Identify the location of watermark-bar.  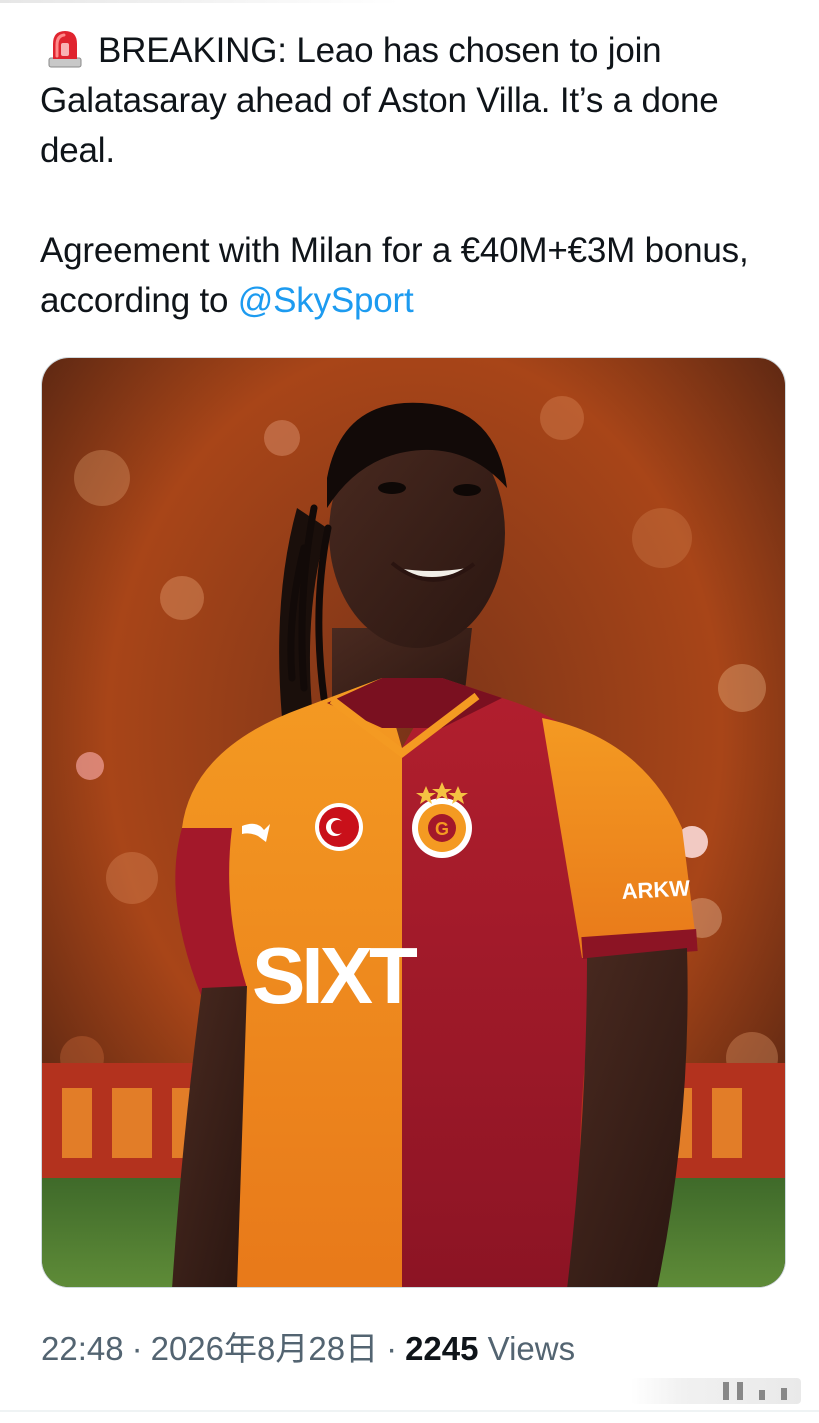
(716, 1391).